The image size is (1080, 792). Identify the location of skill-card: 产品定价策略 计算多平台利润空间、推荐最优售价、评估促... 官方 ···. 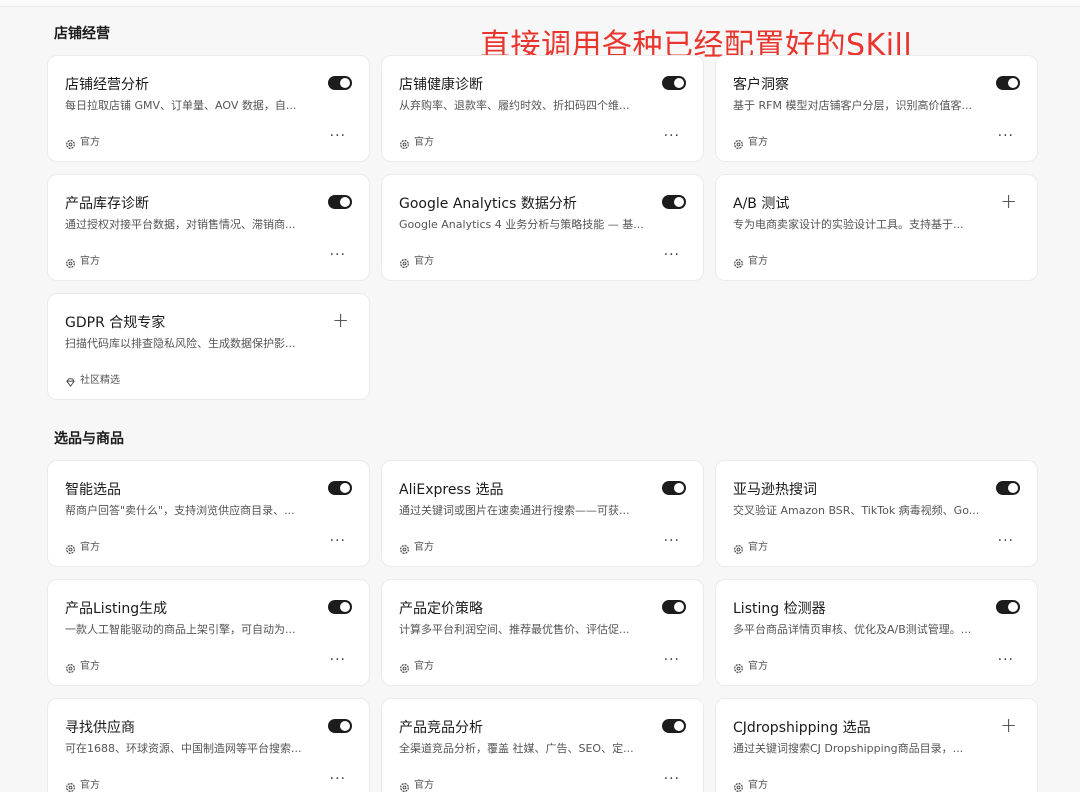
(542, 632).